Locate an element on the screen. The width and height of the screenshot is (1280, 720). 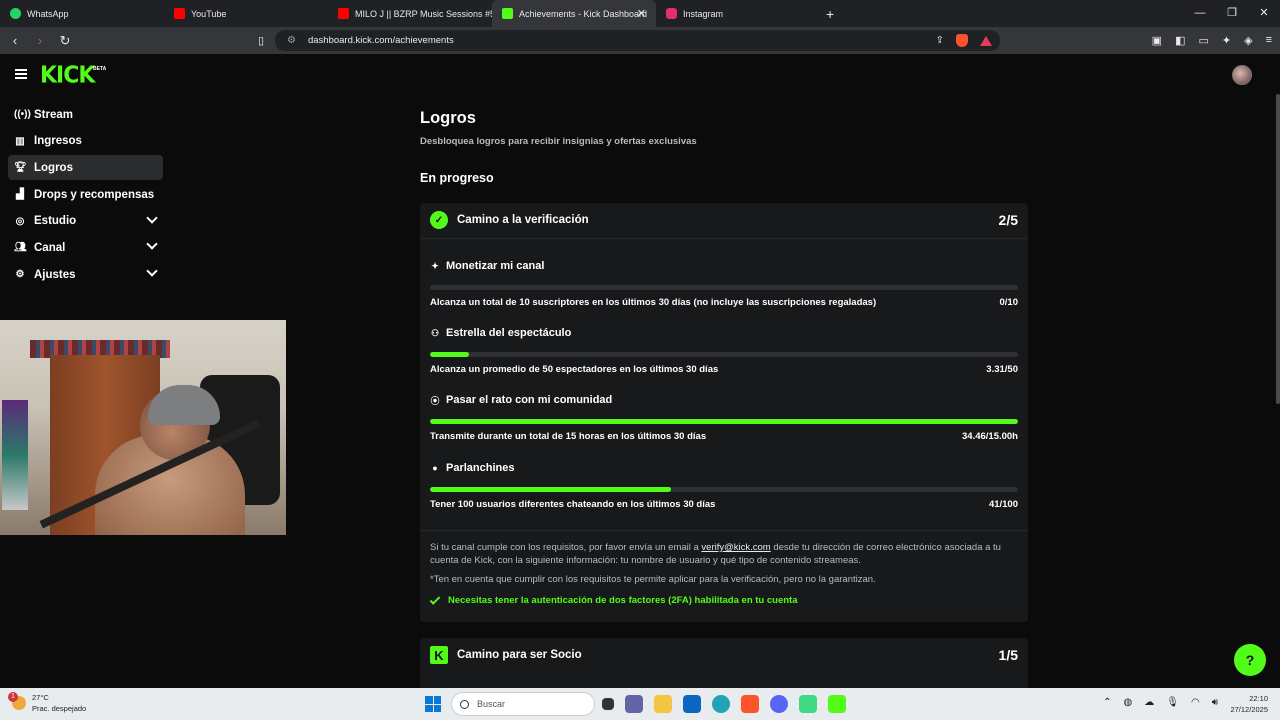
trophy-icon: 🏆︎ is located at coordinates (20, 168).